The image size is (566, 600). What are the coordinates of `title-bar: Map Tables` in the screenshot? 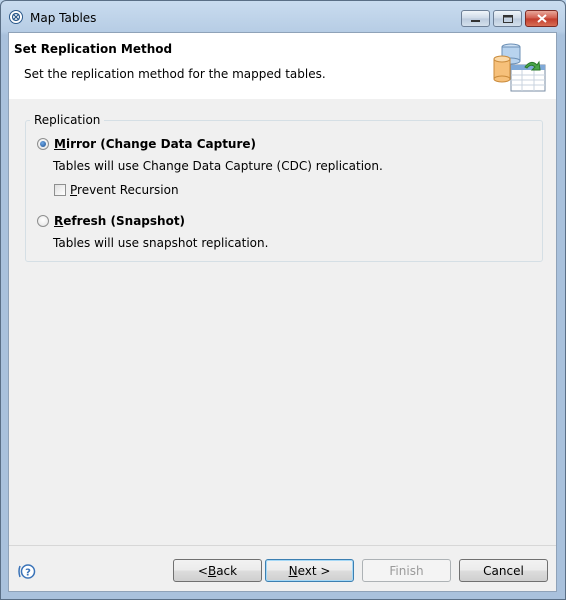 It's located at (283, 16).